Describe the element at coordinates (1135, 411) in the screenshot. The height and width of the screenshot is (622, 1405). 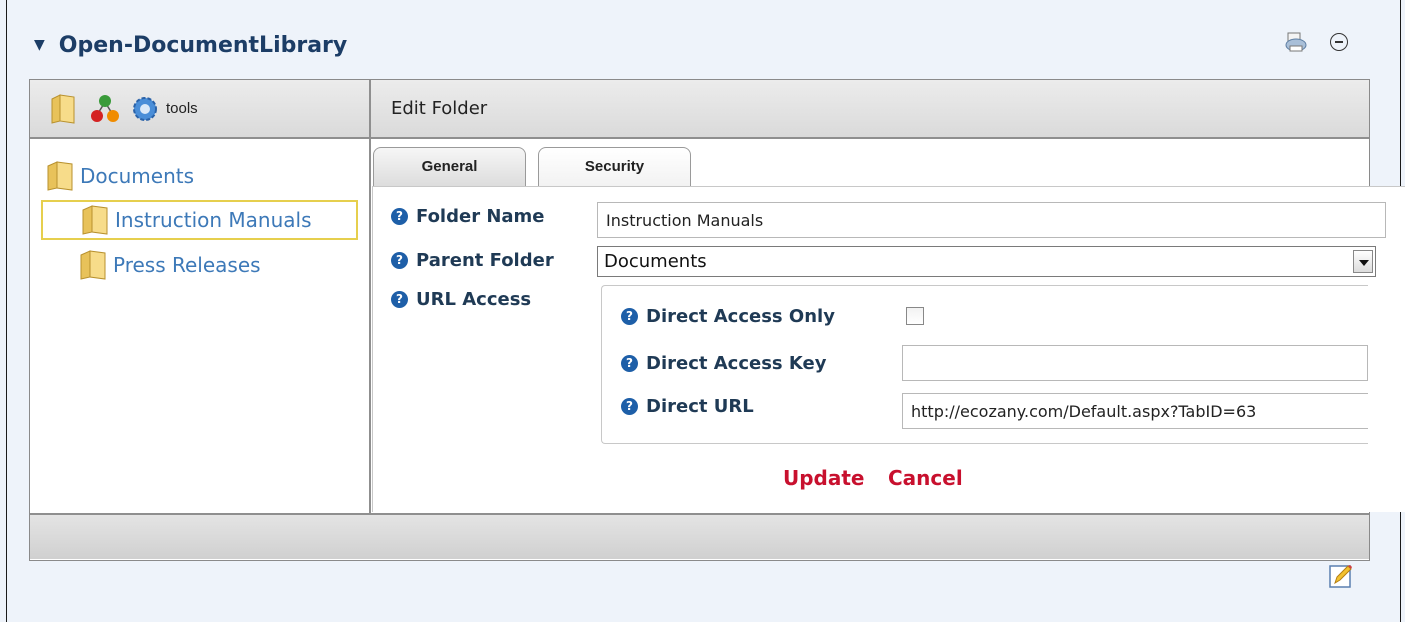
I see `direct-url-input` at that location.